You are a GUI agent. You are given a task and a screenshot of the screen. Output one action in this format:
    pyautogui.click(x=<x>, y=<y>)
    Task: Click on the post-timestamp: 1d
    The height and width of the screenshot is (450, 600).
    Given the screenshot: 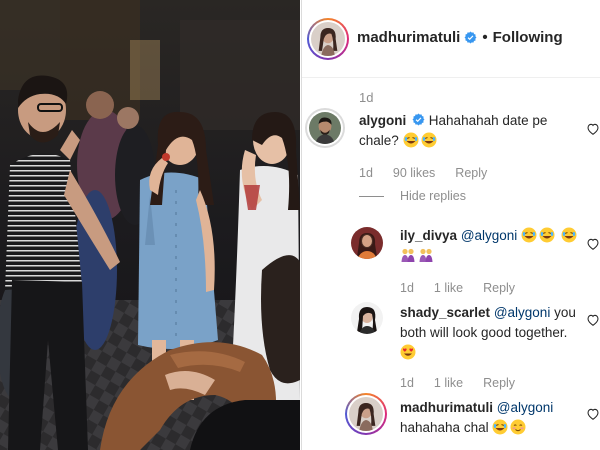 What is the action you would take?
    pyautogui.click(x=366, y=97)
    